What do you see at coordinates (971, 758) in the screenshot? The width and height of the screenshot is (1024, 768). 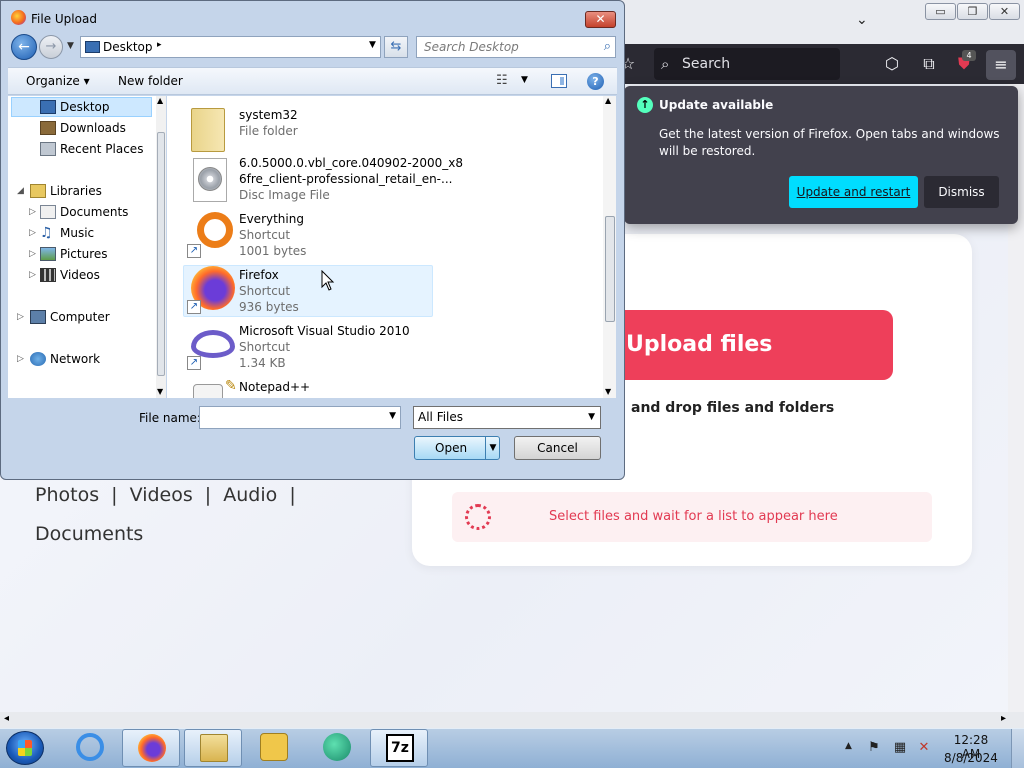 I see `clock-date: 8/8/2024` at bounding box center [971, 758].